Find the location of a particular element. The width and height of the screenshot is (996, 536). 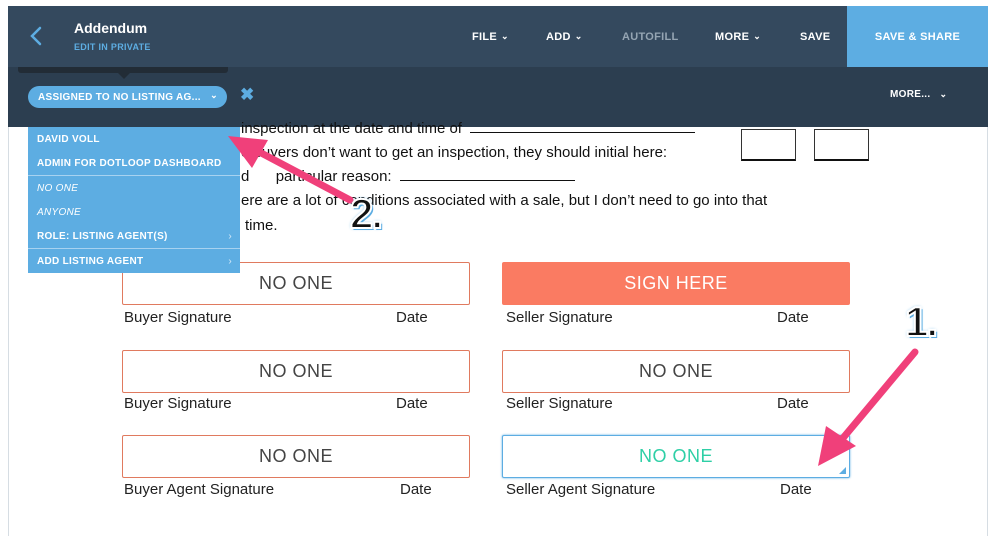

save-share-button: SAVE & SHARE is located at coordinates (917, 36).